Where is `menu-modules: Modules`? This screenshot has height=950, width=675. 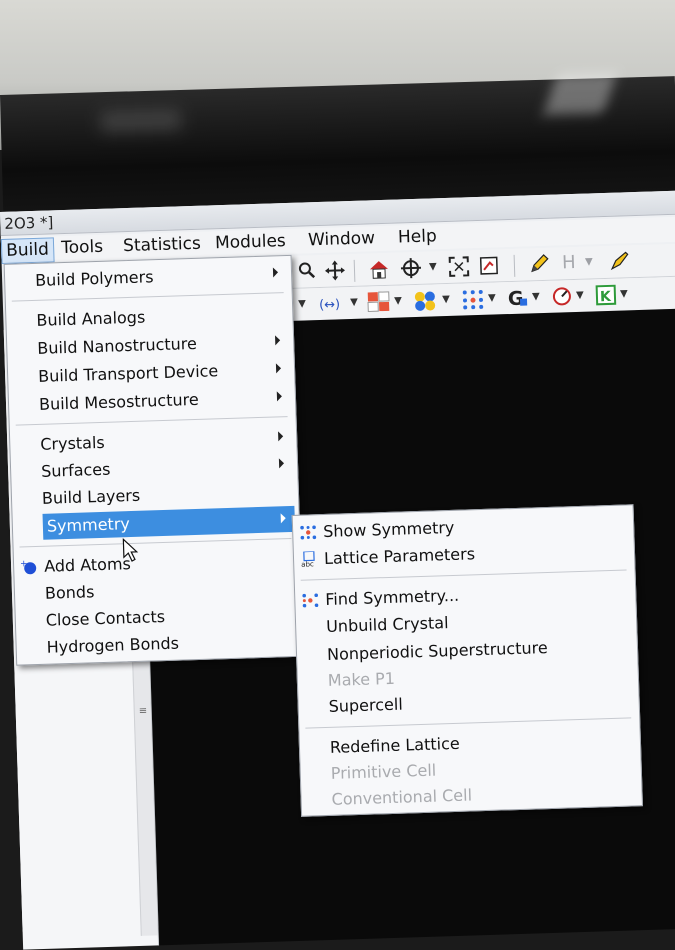 menu-modules: Modules is located at coordinates (250, 242).